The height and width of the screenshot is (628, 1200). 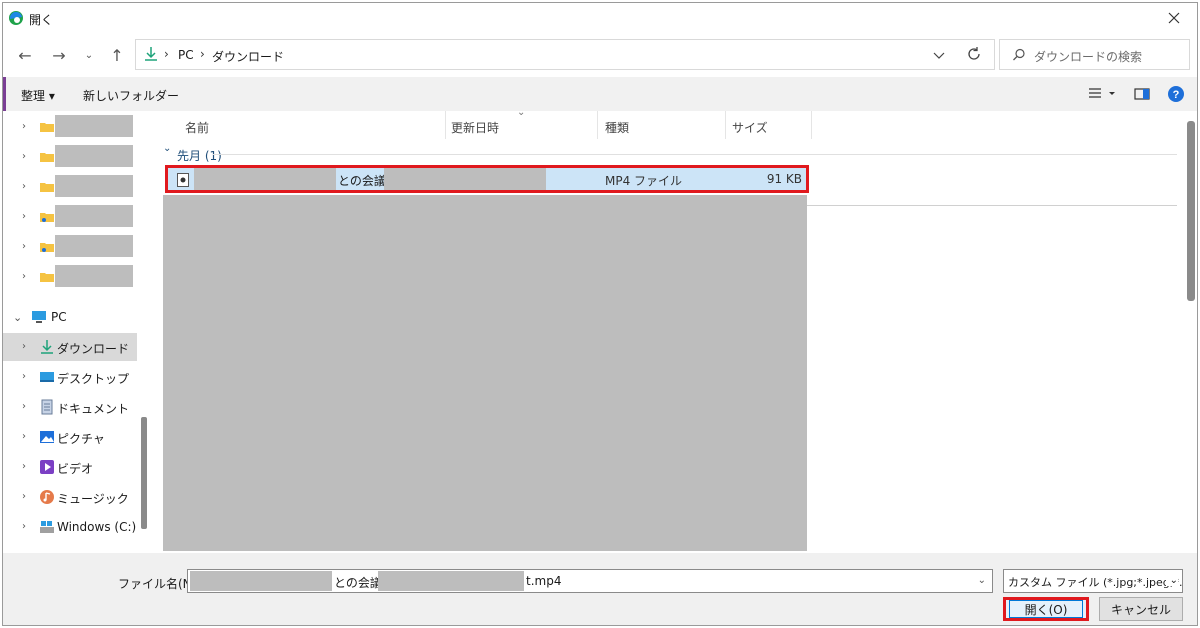 What do you see at coordinates (197, 131) in the screenshot?
I see `column-header-name: 名前` at bounding box center [197, 131].